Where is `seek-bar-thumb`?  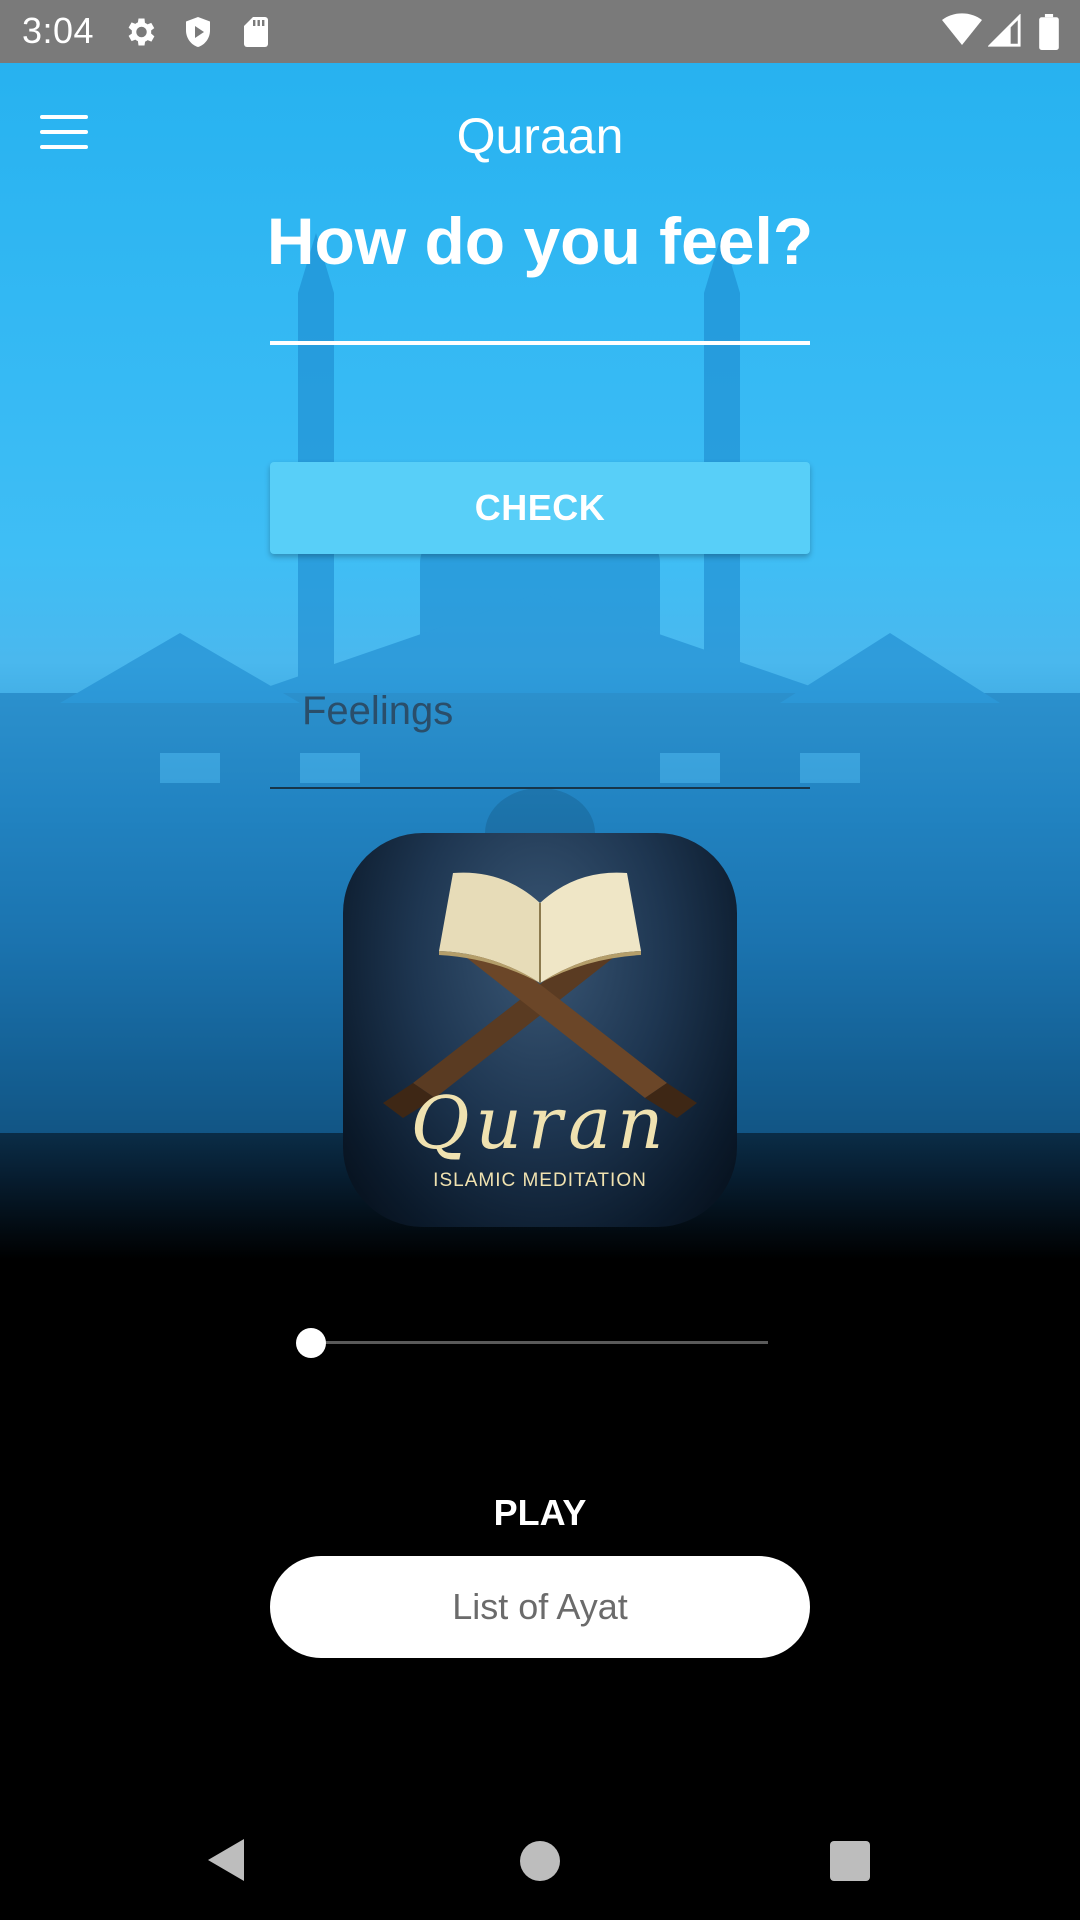 seek-bar-thumb is located at coordinates (311, 1343).